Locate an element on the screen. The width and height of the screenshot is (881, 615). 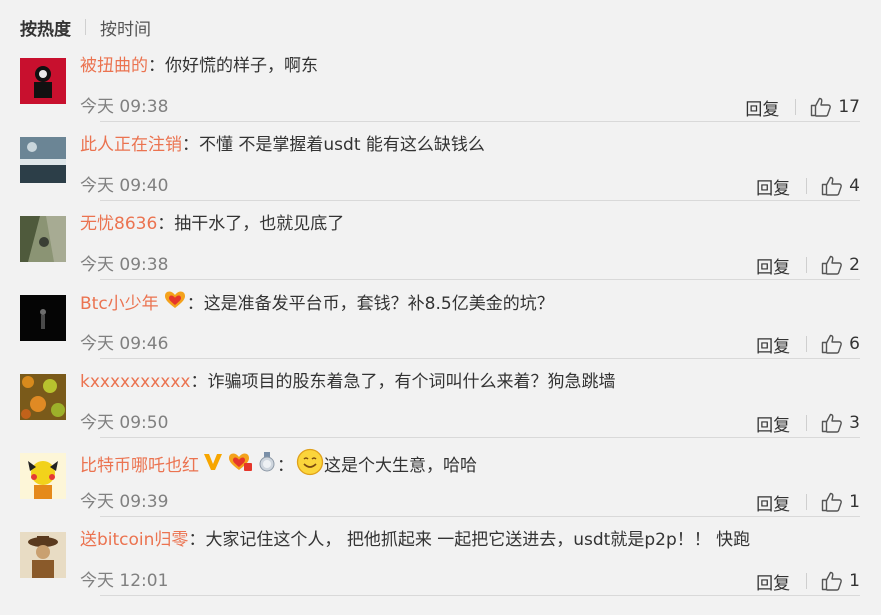
comment-time: 今天 09:40 is located at coordinates (124, 186).